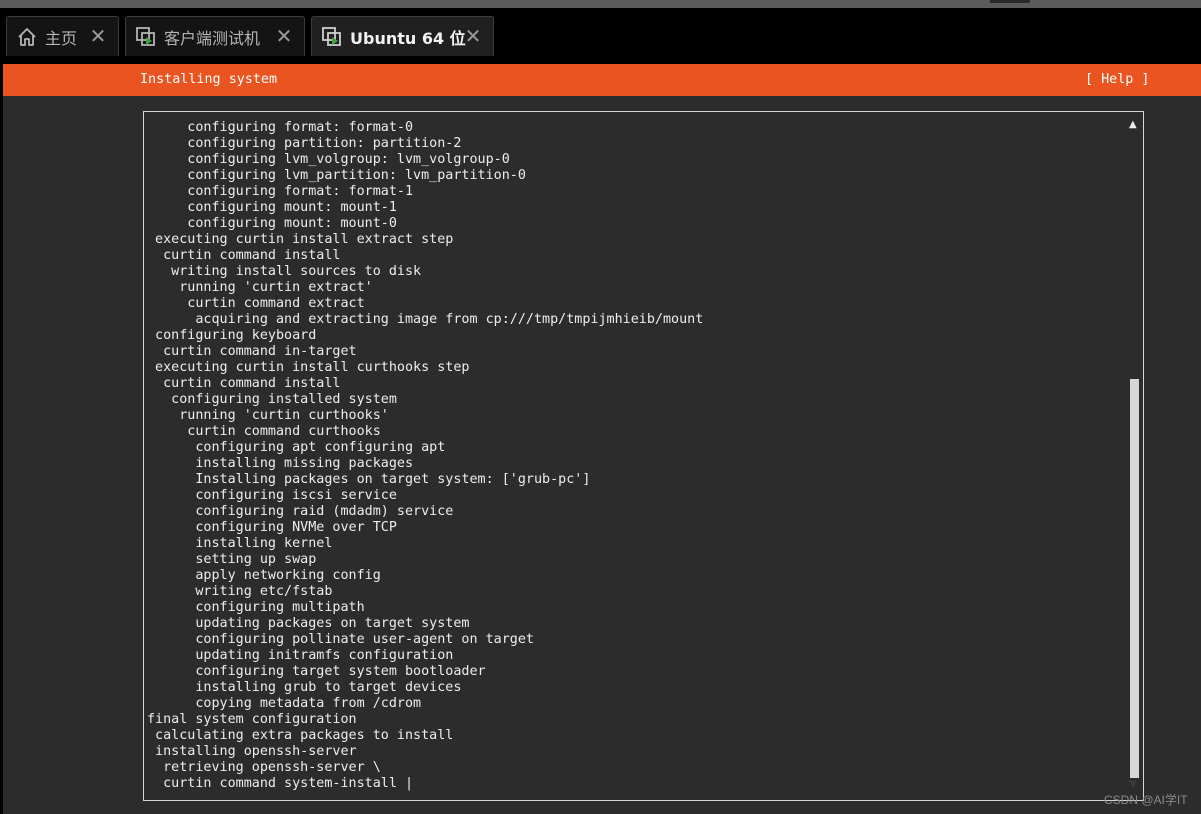  Describe the element at coordinates (600, 36) in the screenshot. I see `tab-bar: 主页 ✕ 客户端测试机 ✕ Ubuntu 64 位 ✕` at that location.